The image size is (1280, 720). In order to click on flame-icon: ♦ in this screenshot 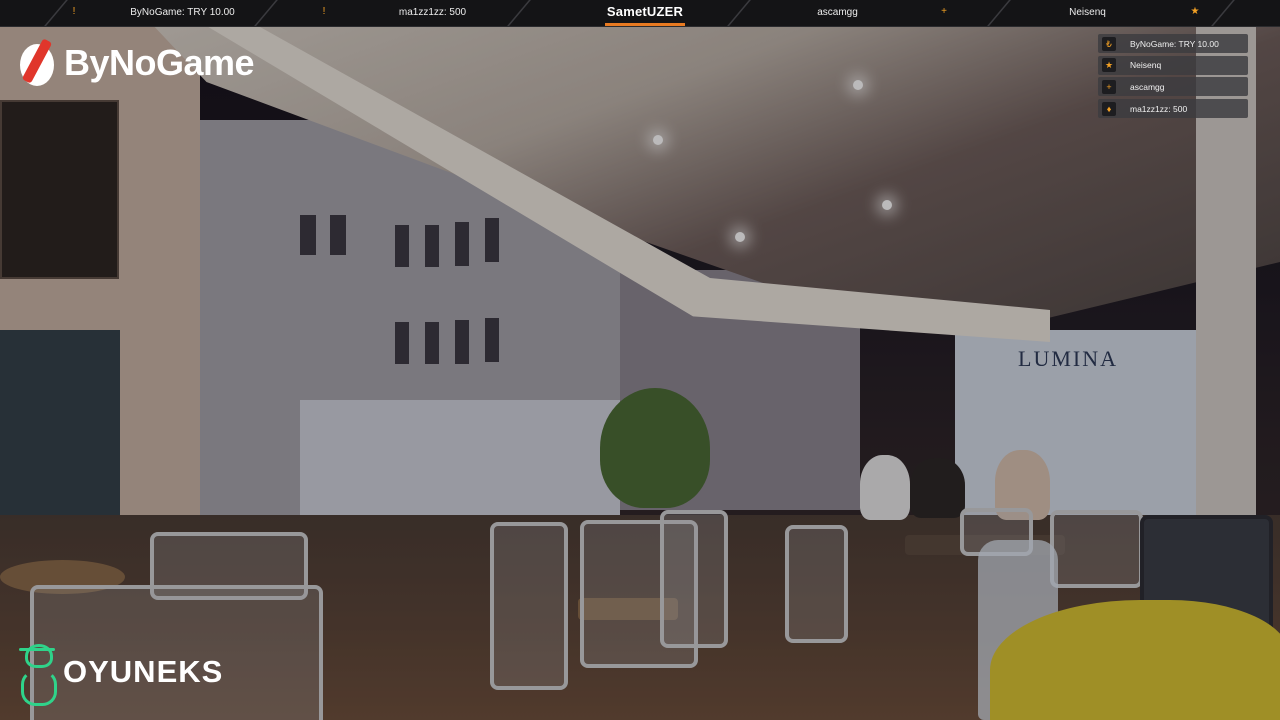, I will do `click(1109, 108)`.